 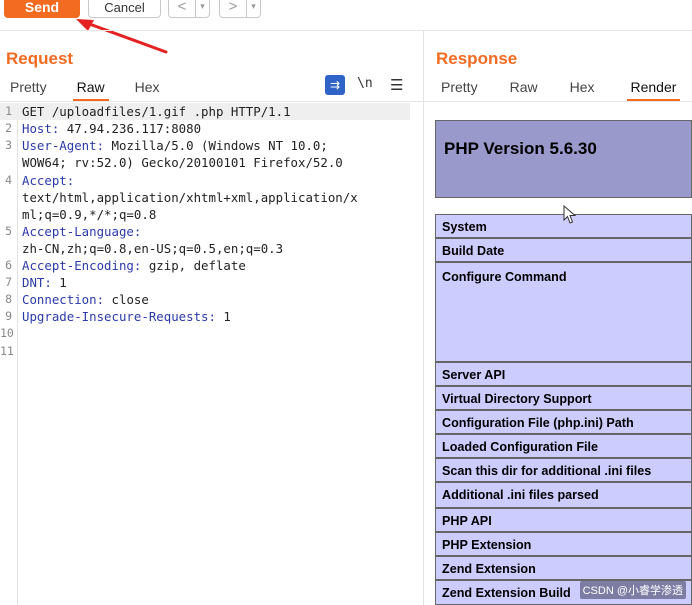 What do you see at coordinates (570, 214) in the screenshot?
I see `mouse-cursor-icon` at bounding box center [570, 214].